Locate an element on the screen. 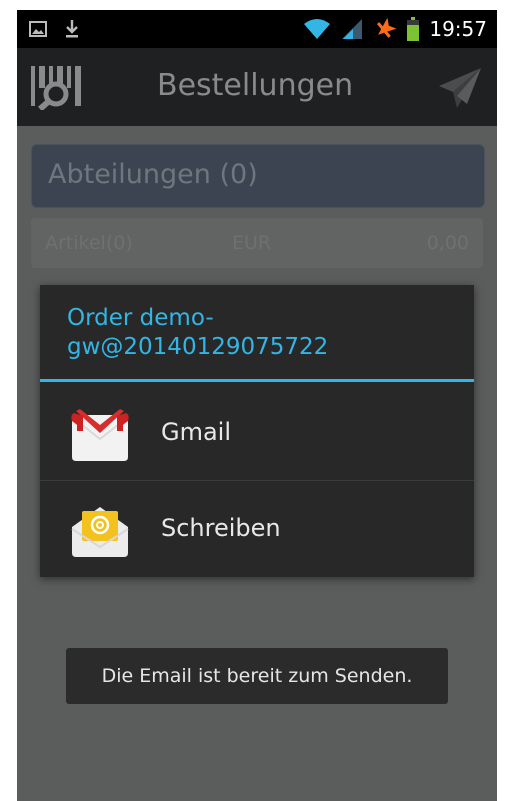 The image size is (505, 801). dialog-title-divider is located at coordinates (257, 380).